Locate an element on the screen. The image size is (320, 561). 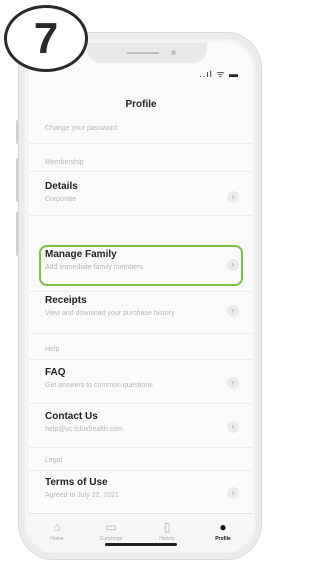
section-membership: Membership is located at coordinates (141, 162).